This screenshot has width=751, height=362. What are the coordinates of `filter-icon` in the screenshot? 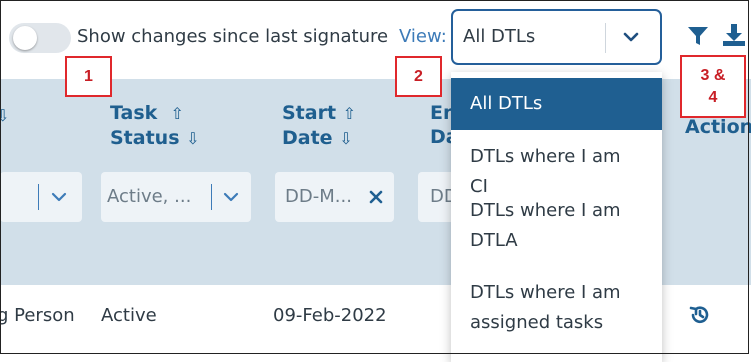 It's located at (698, 36).